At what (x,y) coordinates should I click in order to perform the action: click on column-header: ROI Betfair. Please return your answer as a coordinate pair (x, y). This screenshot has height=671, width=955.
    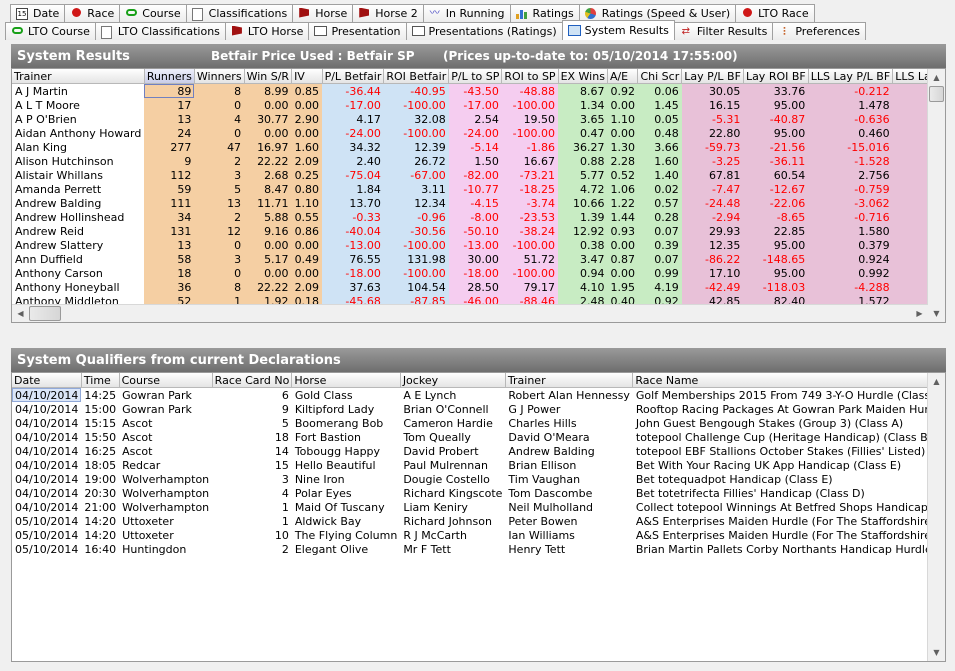
    Looking at the image, I should click on (416, 76).